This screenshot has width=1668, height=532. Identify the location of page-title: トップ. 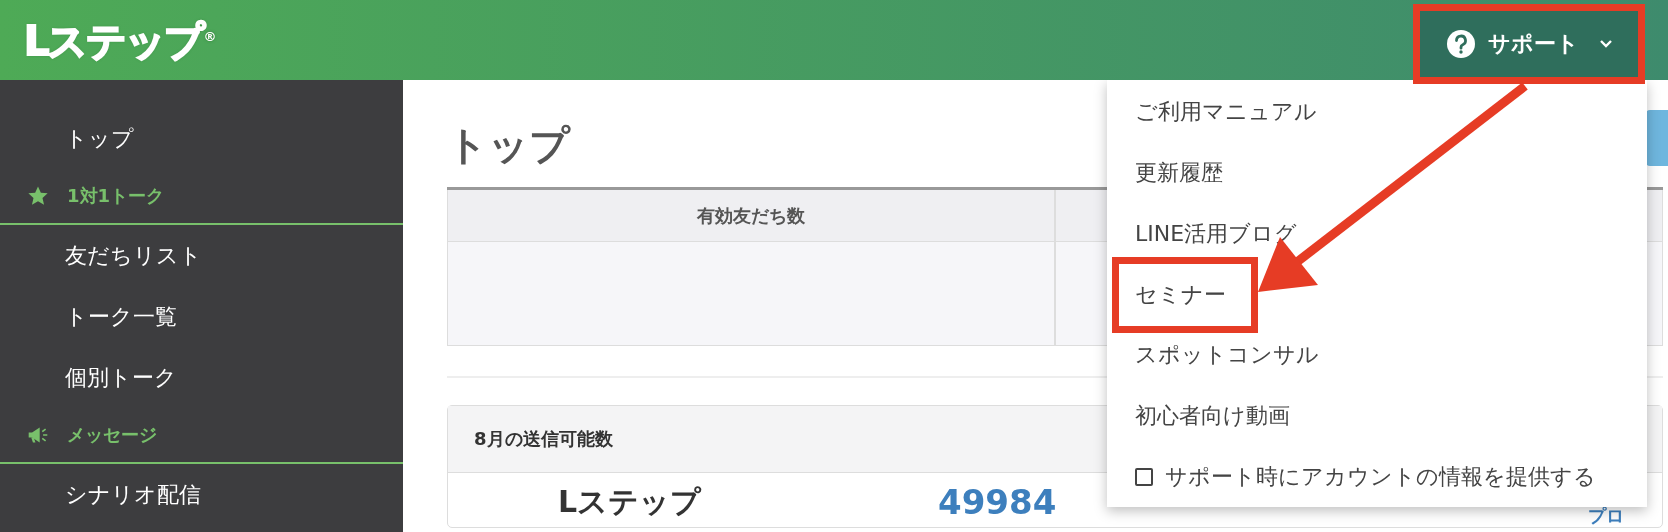
(508, 145).